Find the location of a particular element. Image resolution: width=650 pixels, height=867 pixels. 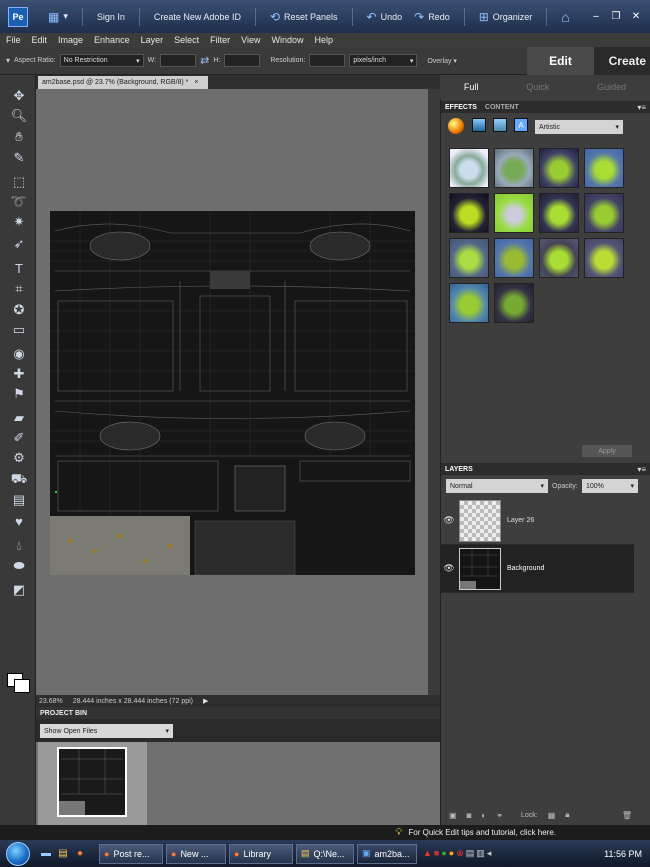

menu-layer: Layer is located at coordinates (152, 40).